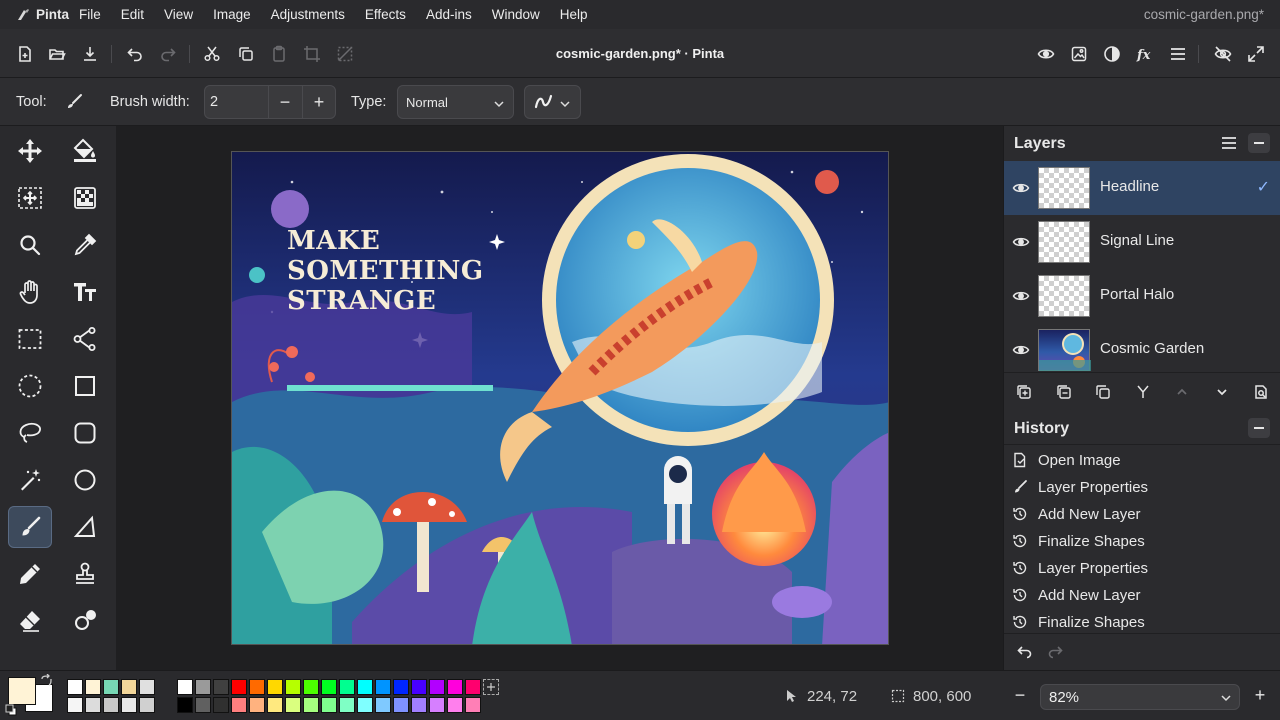 The image size is (1280, 720). Describe the element at coordinates (30, 386) in the screenshot. I see `ellipse-select-tool` at that location.